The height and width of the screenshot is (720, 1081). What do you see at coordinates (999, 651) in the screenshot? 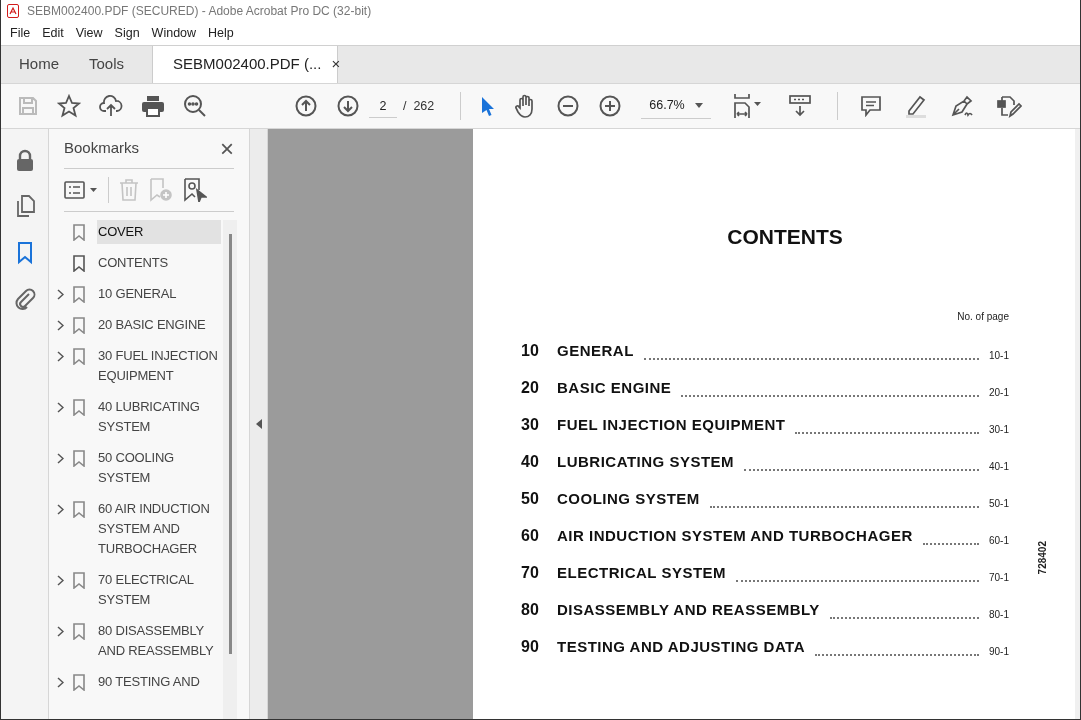
I see `page-number: 90-1` at bounding box center [999, 651].